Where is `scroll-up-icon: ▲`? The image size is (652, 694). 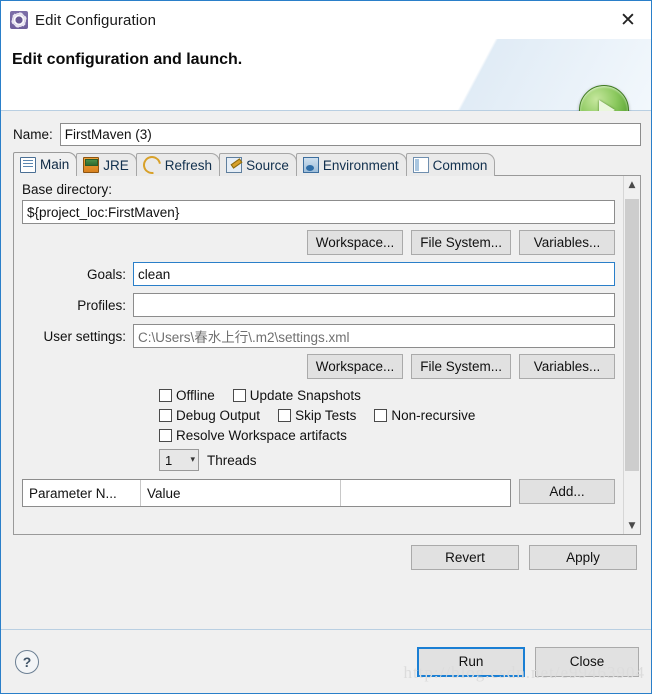
scroll-up-icon: ▲ is located at coordinates (632, 184).